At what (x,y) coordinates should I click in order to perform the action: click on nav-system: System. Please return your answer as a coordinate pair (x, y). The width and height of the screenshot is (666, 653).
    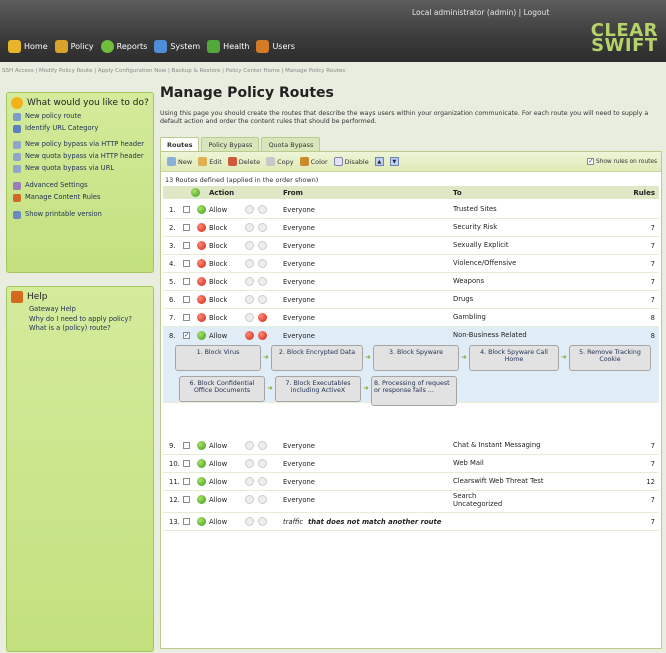
    Looking at the image, I should click on (177, 46).